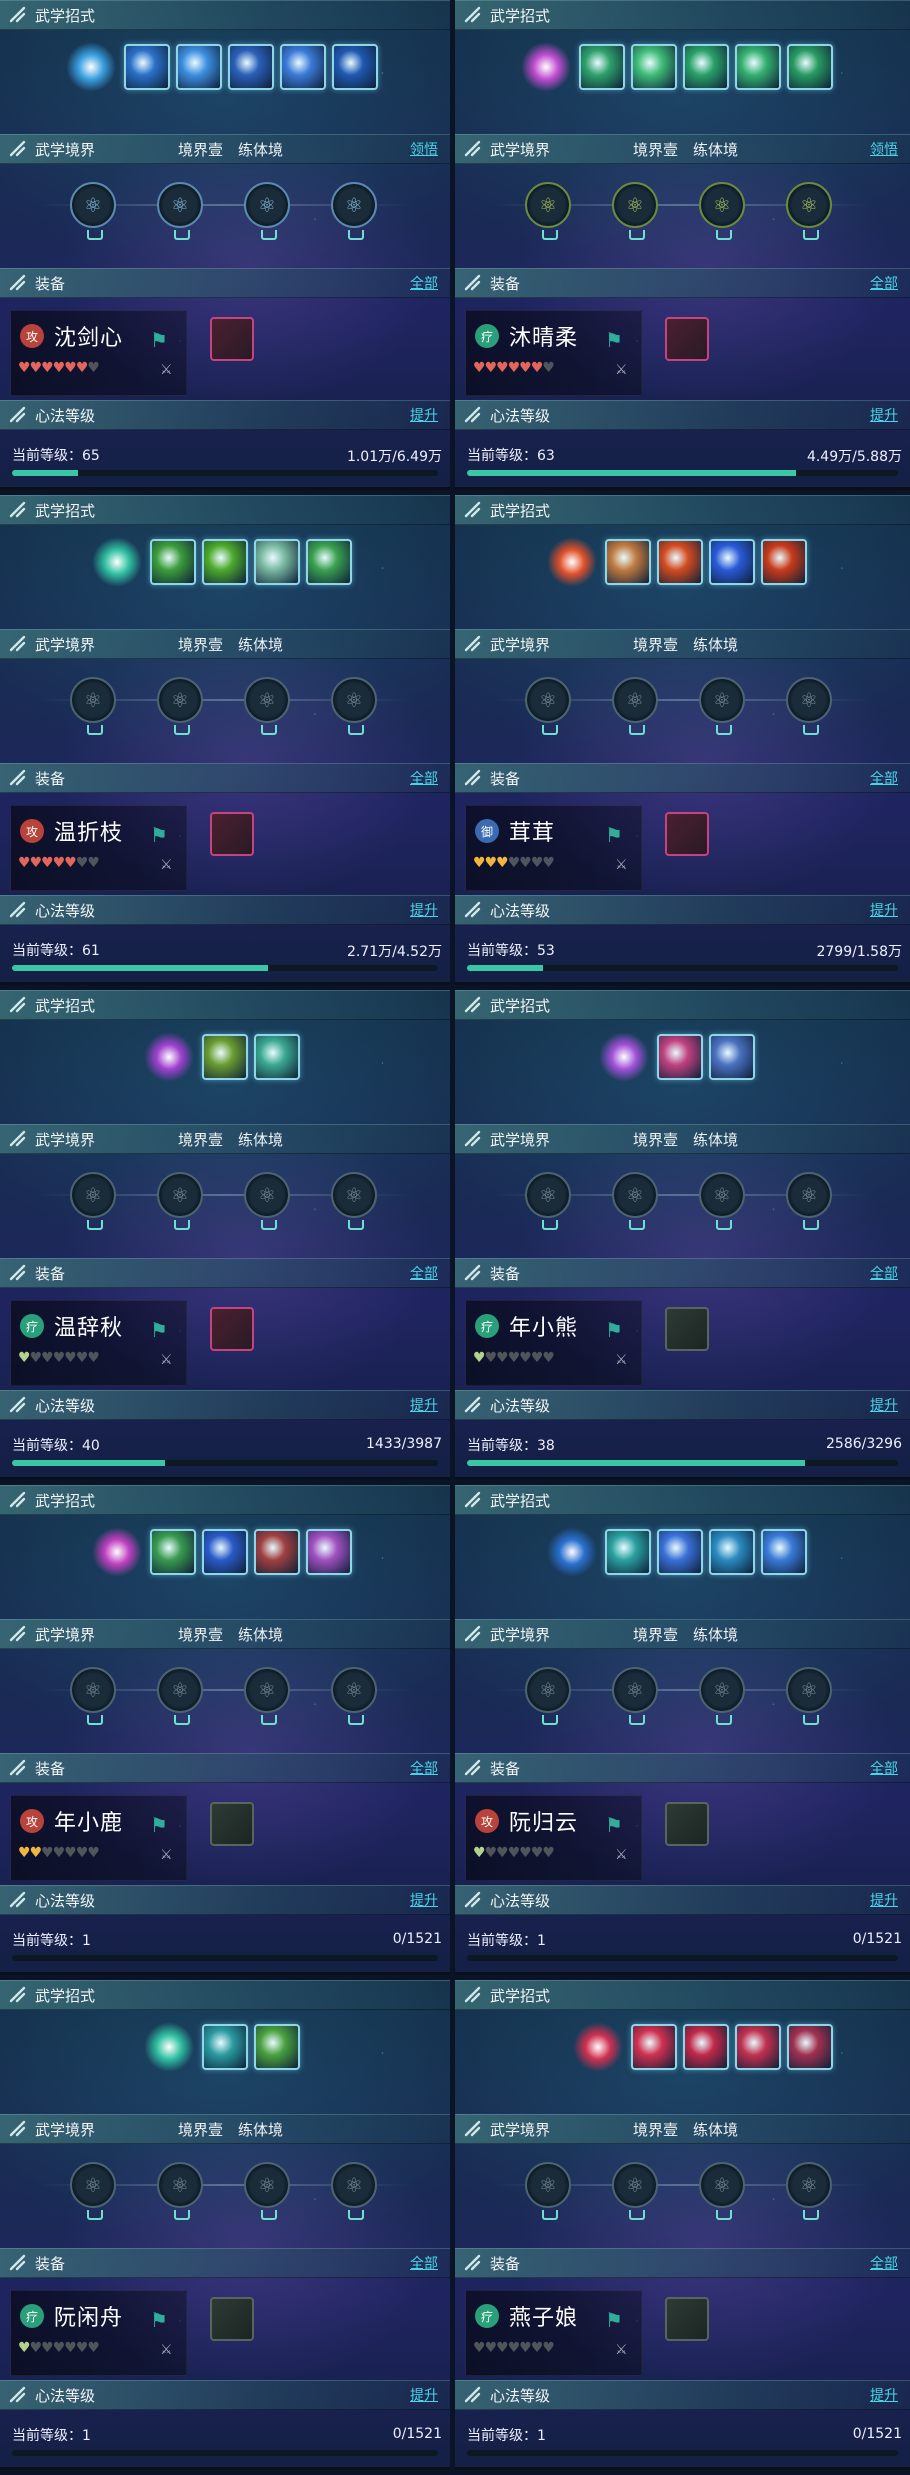 The image size is (910, 2475). I want to click on character-box: 攻温折枝 ♥♥♥♥♥♥♥ ⚑ ⚔, so click(98, 848).